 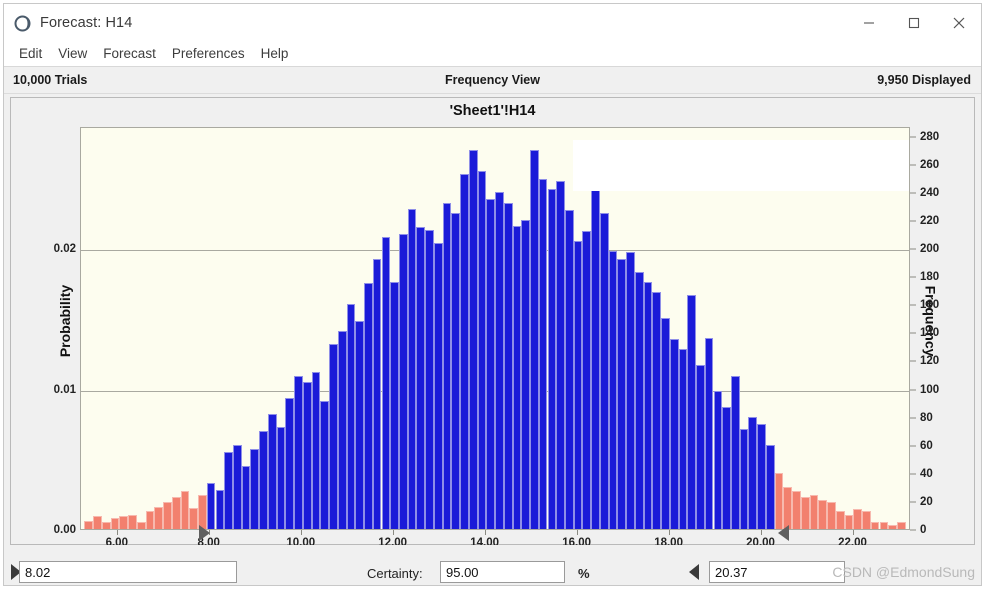 What do you see at coordinates (64, 389) in the screenshot?
I see `y-tick-label-left: 0.01` at bounding box center [64, 389].